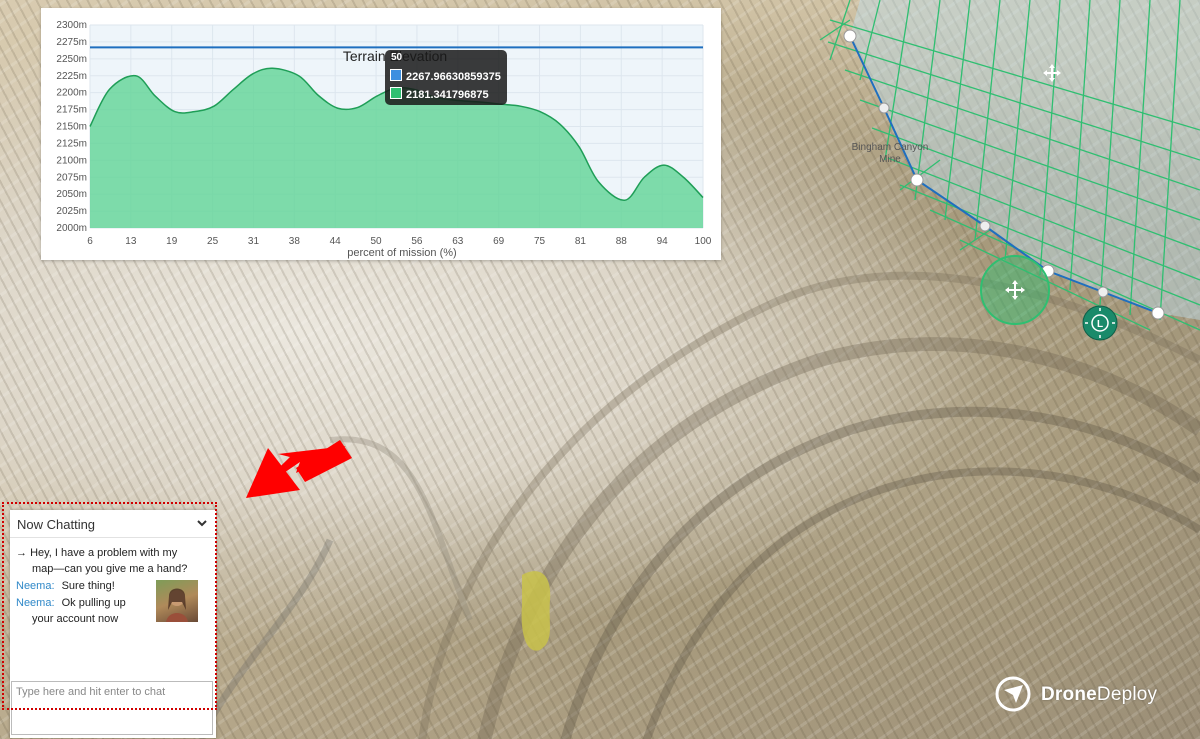 Image resolution: width=1200 pixels, height=739 pixels. I want to click on x-tick-label: 19, so click(172, 241).